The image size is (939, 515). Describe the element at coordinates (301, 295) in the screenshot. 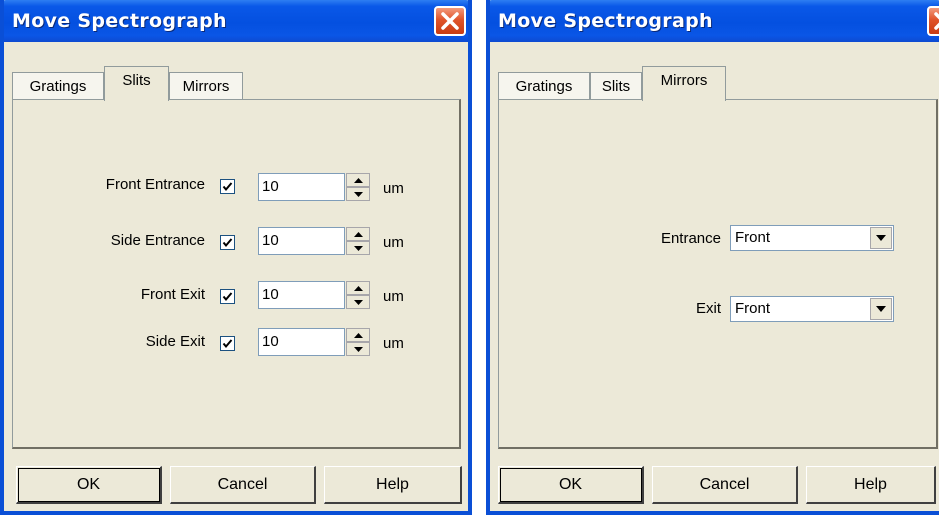

I see `front-exit-input: 10` at that location.